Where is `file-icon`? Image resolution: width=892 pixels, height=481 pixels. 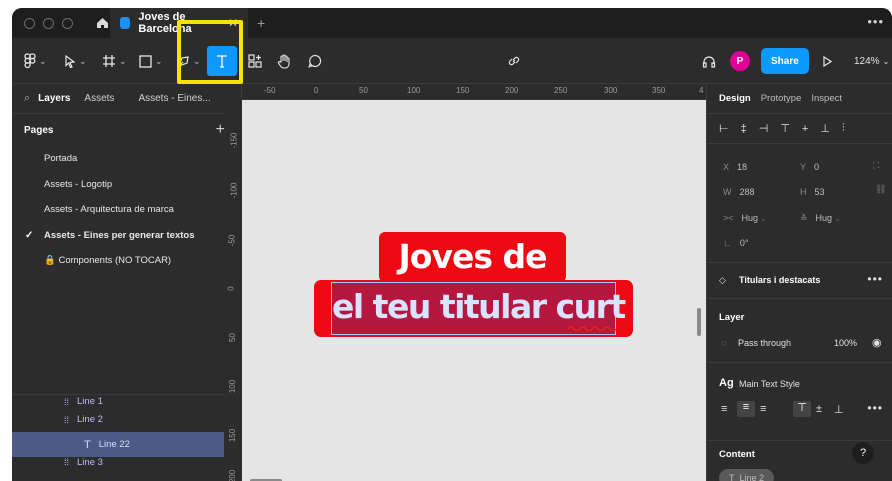 file-icon is located at coordinates (125, 23).